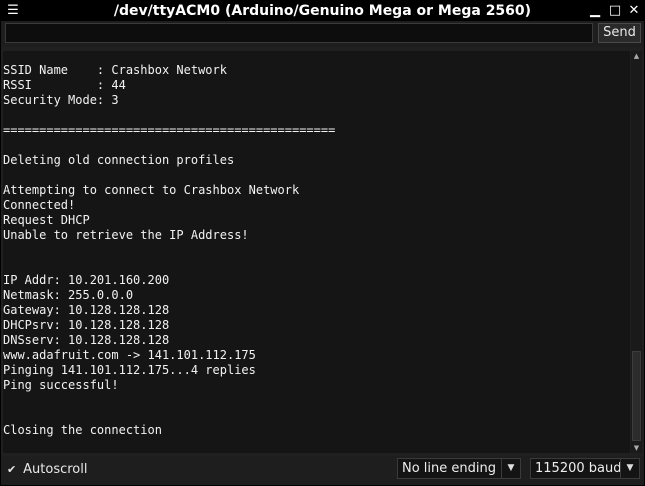 This screenshot has width=645, height=486. What do you see at coordinates (12, 469) in the screenshot?
I see `checkmark-icon: ✔` at bounding box center [12, 469].